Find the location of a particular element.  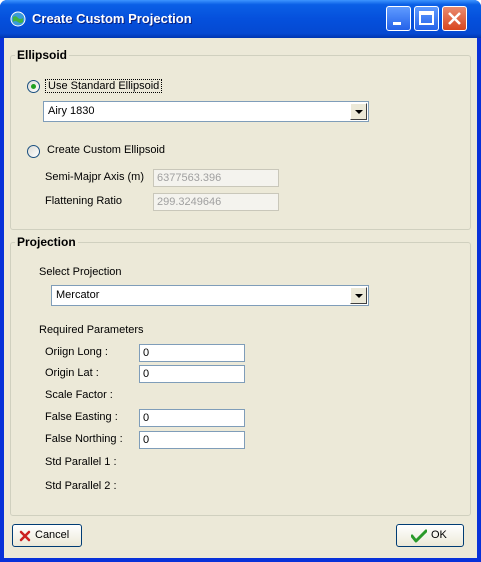

std-parallel-1-label: Std Parallel 1 : is located at coordinates (81, 462).